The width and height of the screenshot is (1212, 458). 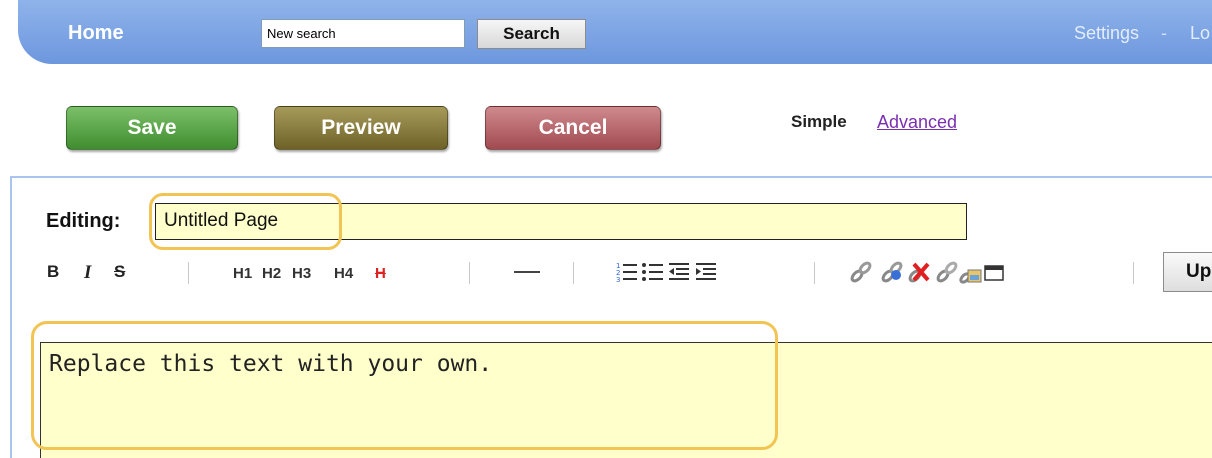 What do you see at coordinates (1200, 33) in the screenshot?
I see `nav-logout-link: Lo` at bounding box center [1200, 33].